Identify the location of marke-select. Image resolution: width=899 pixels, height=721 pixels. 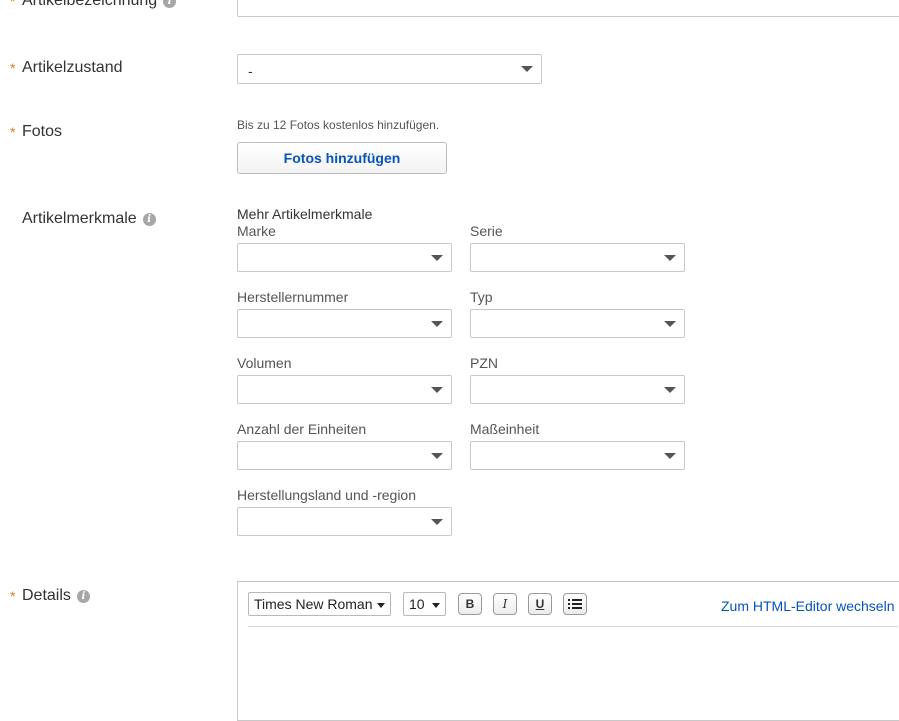
(344, 257).